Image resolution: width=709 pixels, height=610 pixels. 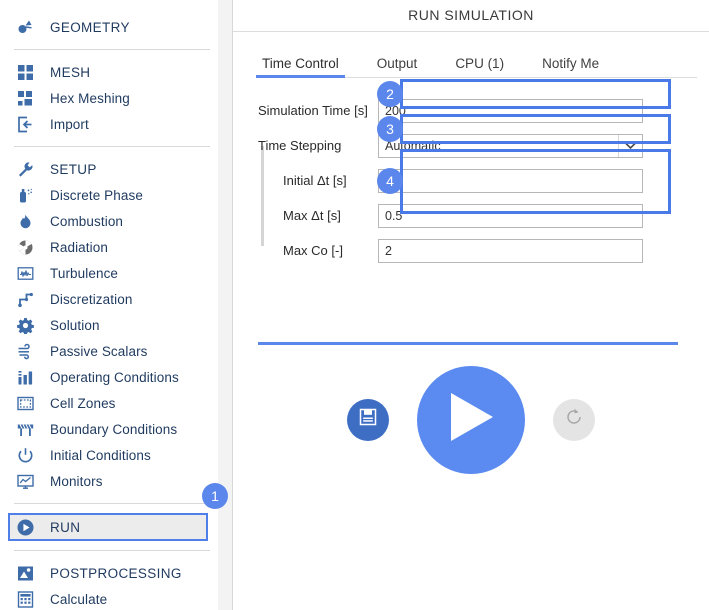 I want to click on simulation-time-field-wrap, so click(x=510, y=110).